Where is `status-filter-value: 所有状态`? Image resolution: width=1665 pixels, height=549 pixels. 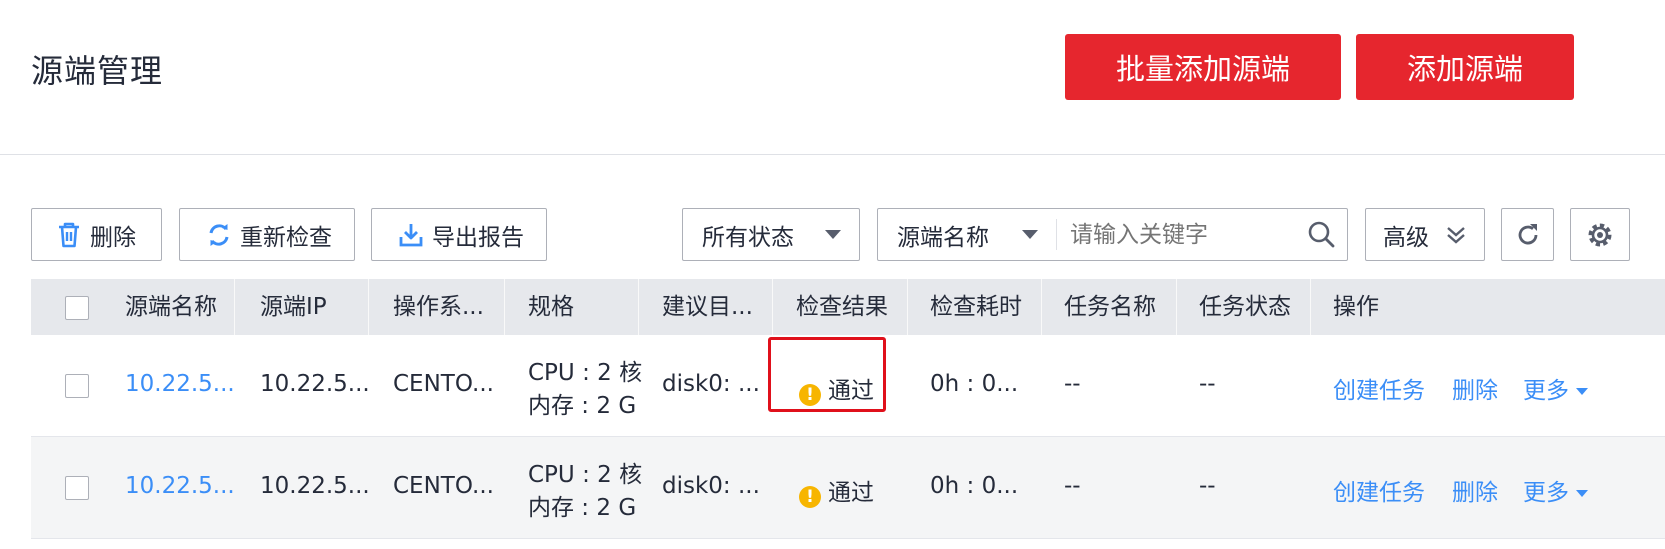
status-filter-value: 所有状态 is located at coordinates (748, 237).